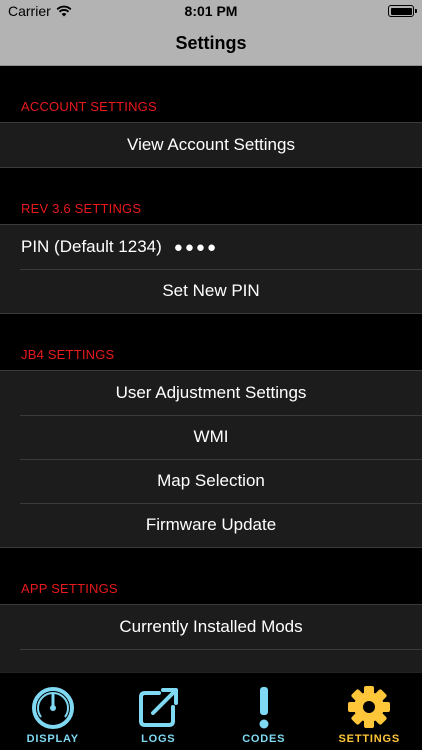 This screenshot has height=750, width=422. What do you see at coordinates (402, 11) in the screenshot?
I see `battery-icon` at bounding box center [402, 11].